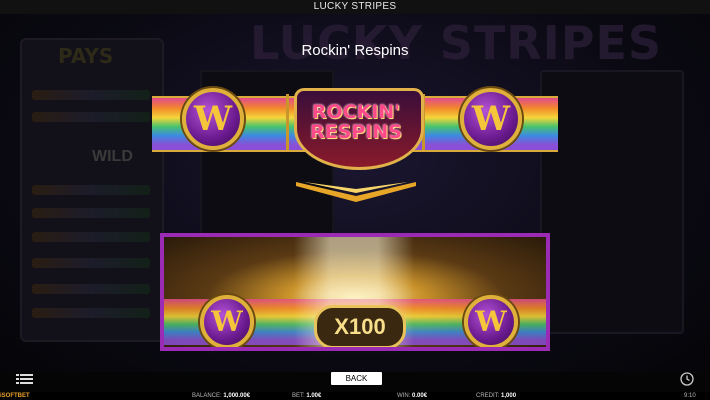 The image size is (710, 400). Describe the element at coordinates (356, 378) in the screenshot. I see `back-button: BACK` at that location.